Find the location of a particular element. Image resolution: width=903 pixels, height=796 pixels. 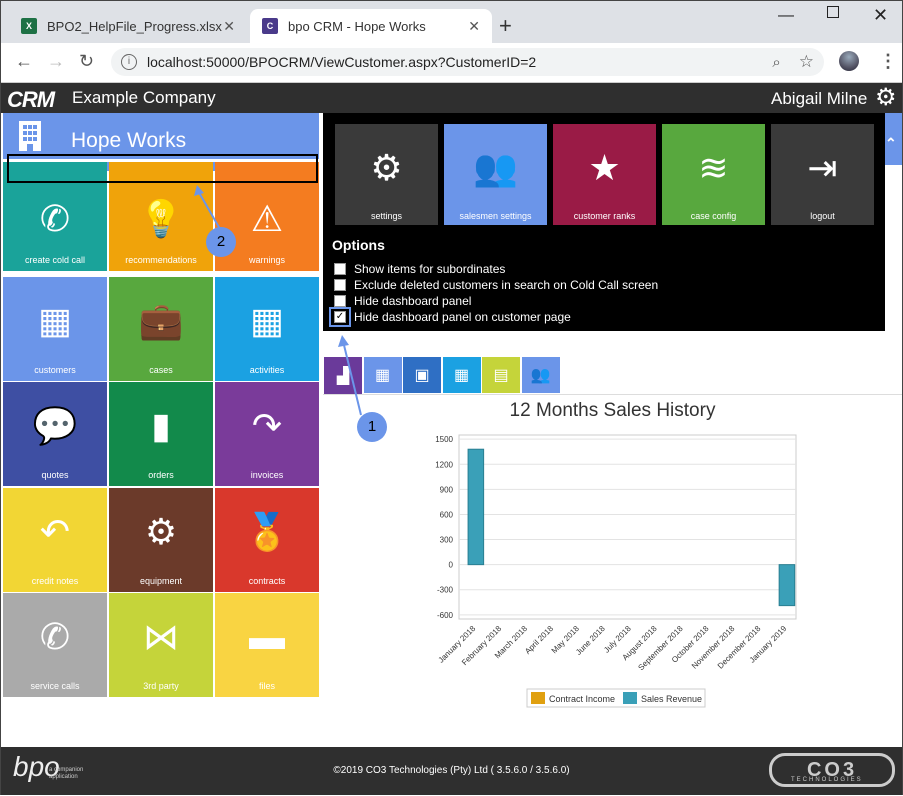

annotation-arrows is located at coordinates (278, 300).